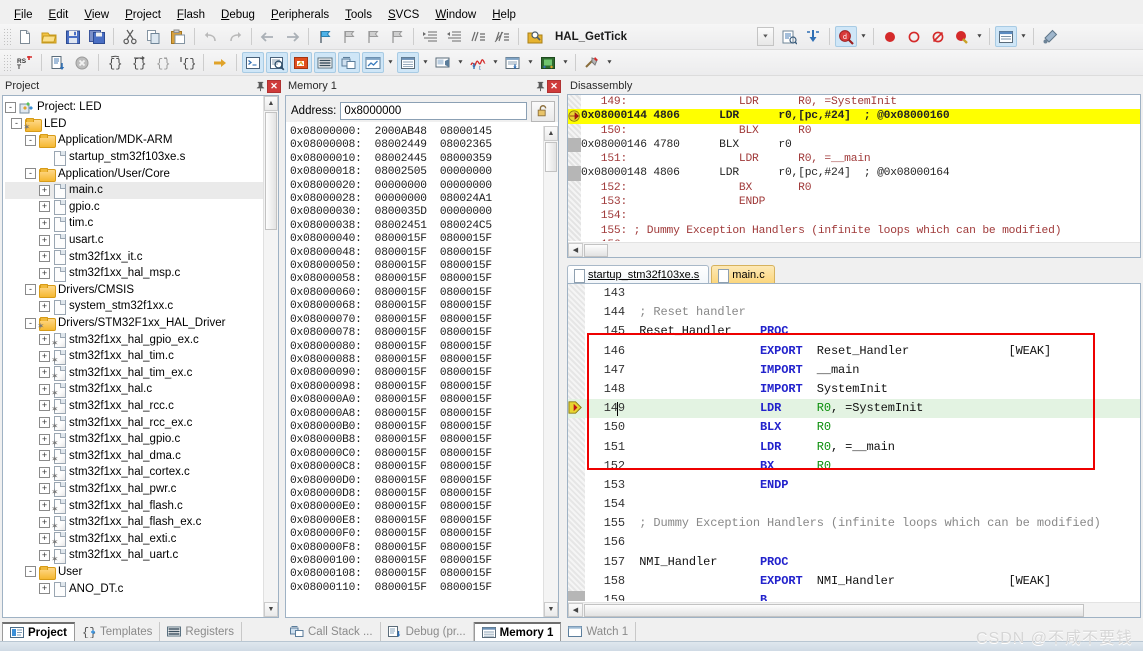  Describe the element at coordinates (141, 423) in the screenshot. I see `tree-item: + ✶ stm32f1xx_hal_rcc_ex.c` at that location.